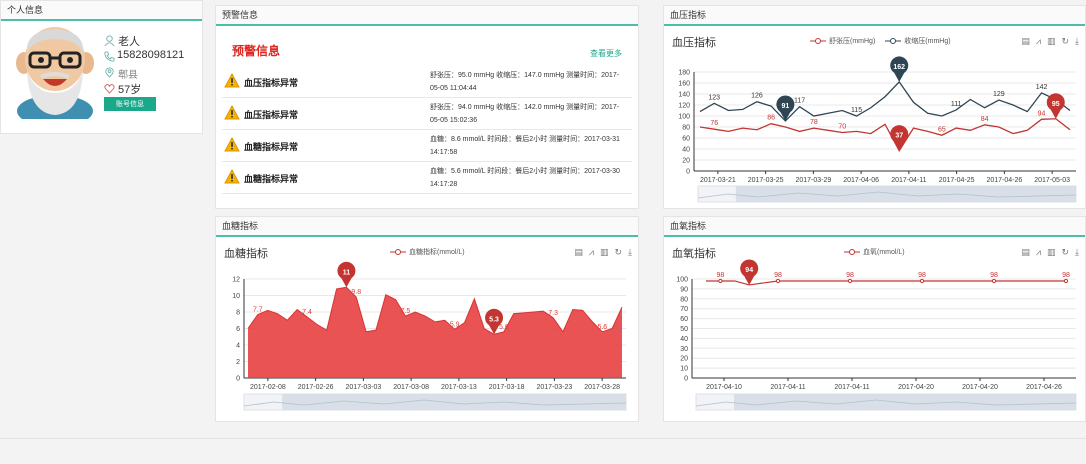 The height and width of the screenshot is (464, 1086). I want to click on y-tick-label: 120, so click(684, 106).